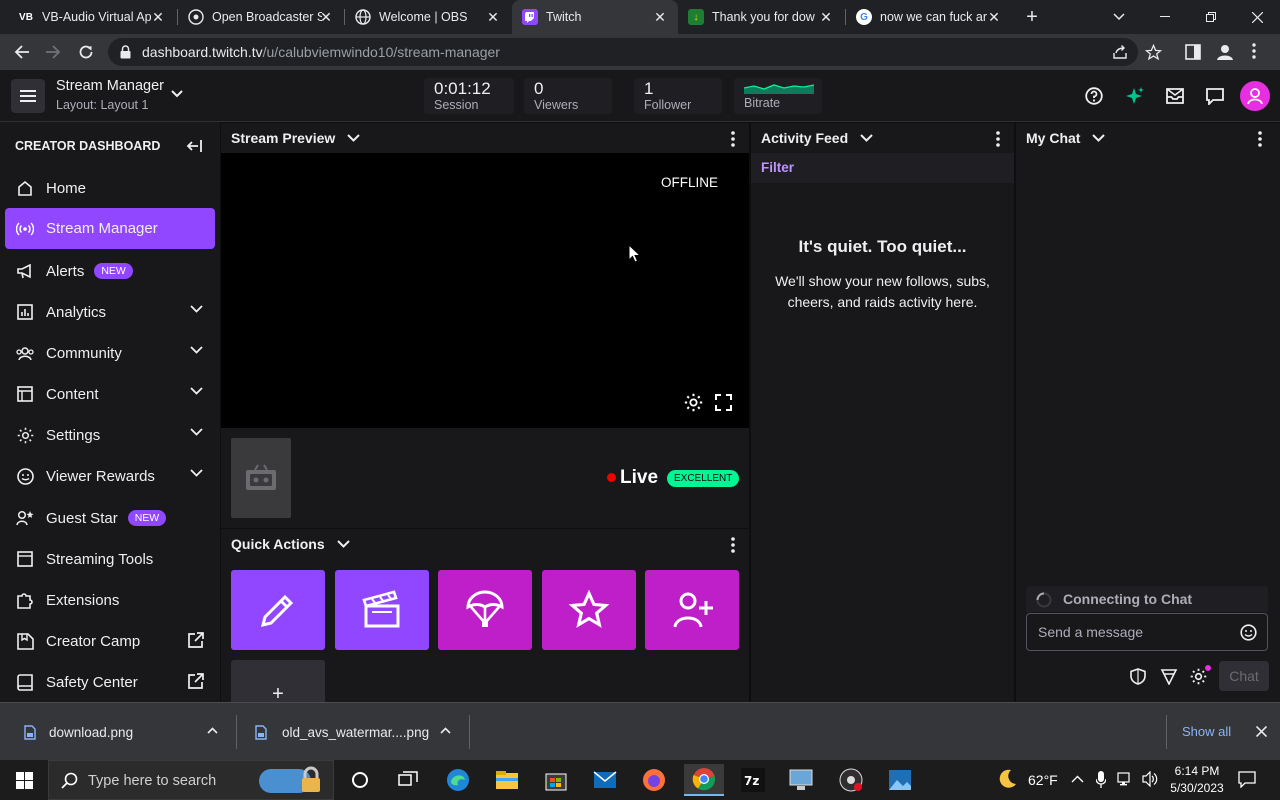  Describe the element at coordinates (556, 780) in the screenshot. I see `store-icon` at that location.